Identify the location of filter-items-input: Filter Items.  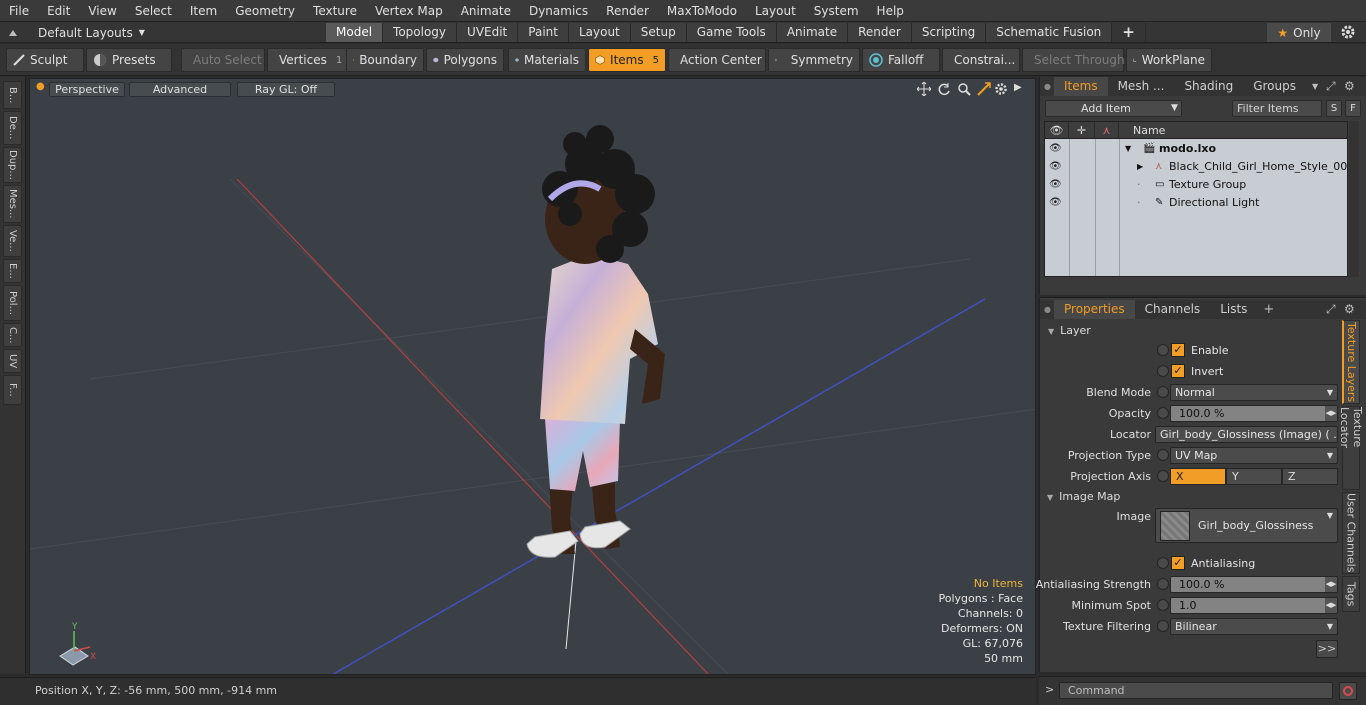
(1277, 108).